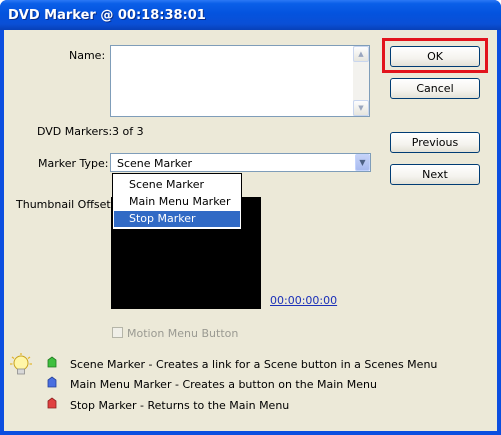 This screenshot has height=435, width=501. What do you see at coordinates (52, 403) in the screenshot?
I see `red-marker-icon` at bounding box center [52, 403].